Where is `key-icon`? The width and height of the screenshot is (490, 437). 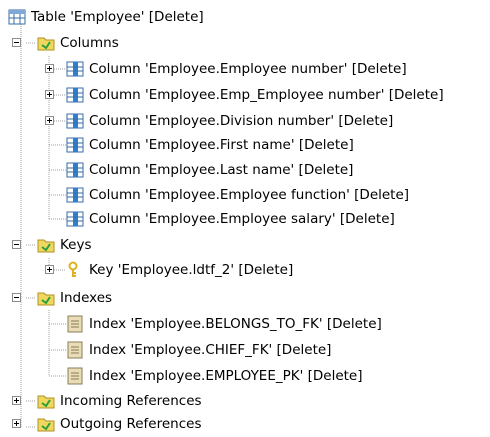 key-icon is located at coordinates (73, 269).